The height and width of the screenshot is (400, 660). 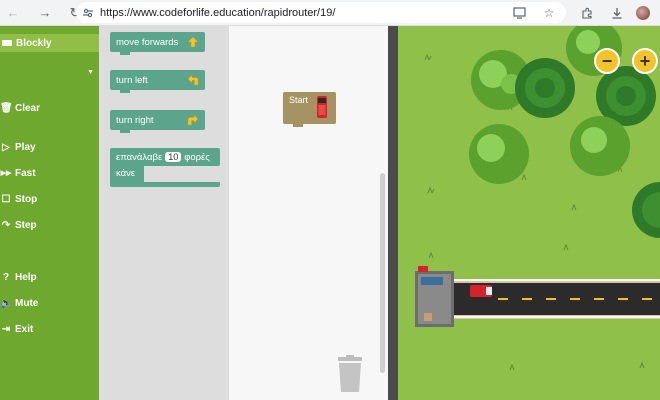 I want to click on download-icon, so click(x=617, y=13).